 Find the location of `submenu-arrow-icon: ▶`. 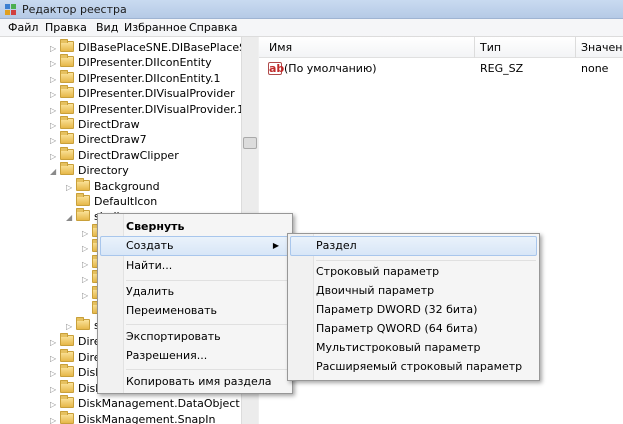

submenu-arrow-icon: ▶ is located at coordinates (275, 245).